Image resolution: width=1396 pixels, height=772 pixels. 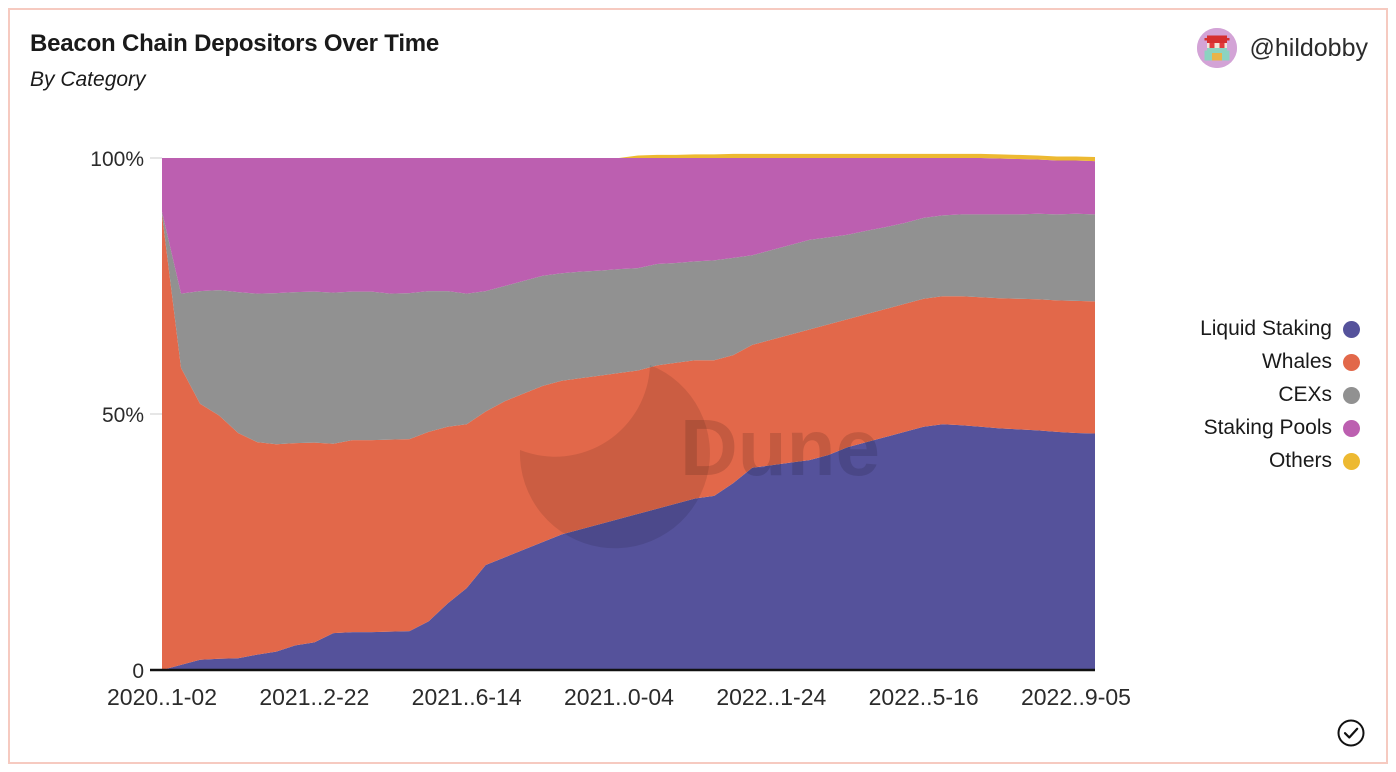 What do you see at coordinates (162, 697) in the screenshot?
I see `x-tick-label: 2020..1-02` at bounding box center [162, 697].